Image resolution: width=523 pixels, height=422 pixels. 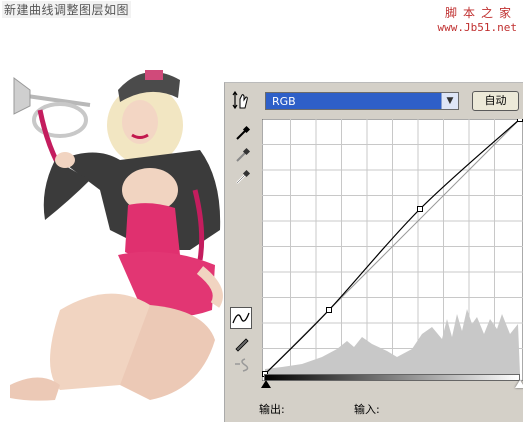 I want to click on watermark: 脚本之家 www.Jb51.net, so click(x=477, y=19).